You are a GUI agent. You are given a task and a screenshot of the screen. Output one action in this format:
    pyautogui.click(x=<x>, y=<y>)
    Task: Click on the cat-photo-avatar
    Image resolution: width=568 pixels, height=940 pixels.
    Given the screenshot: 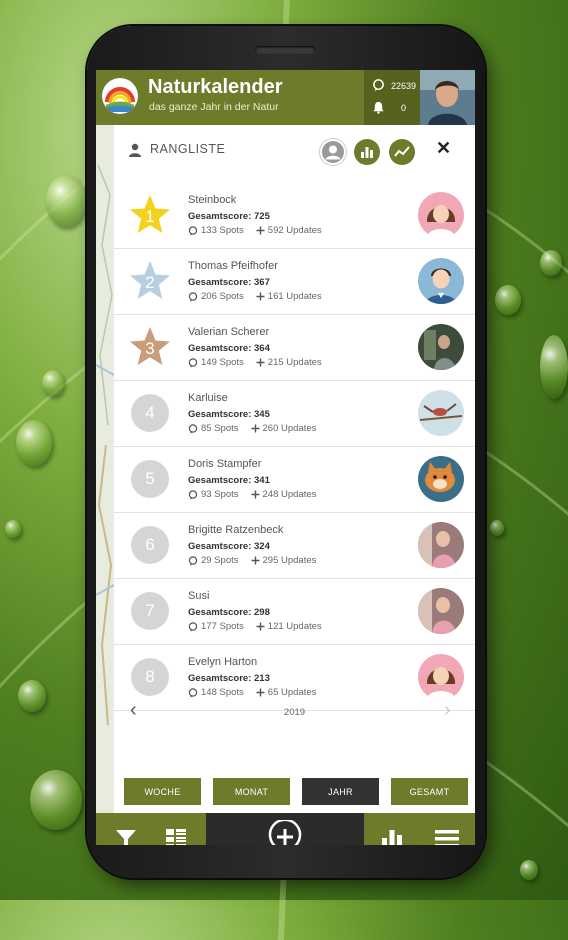 What is the action you would take?
    pyautogui.click(x=441, y=479)
    